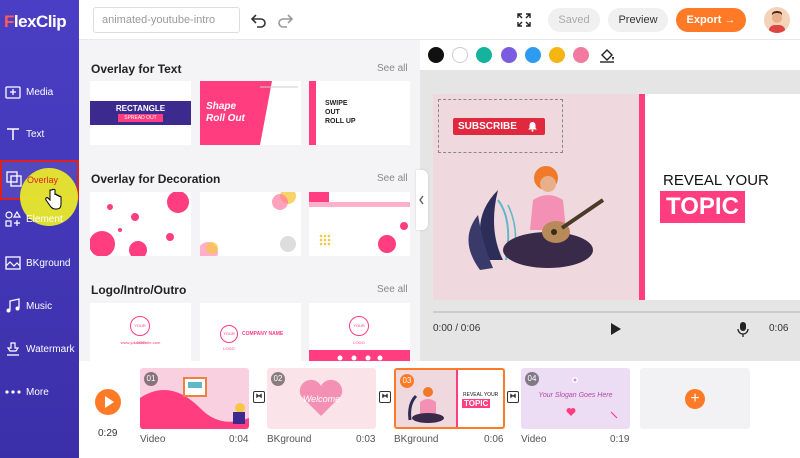  I want to click on sidebar-item-label: Text, so click(35, 134).